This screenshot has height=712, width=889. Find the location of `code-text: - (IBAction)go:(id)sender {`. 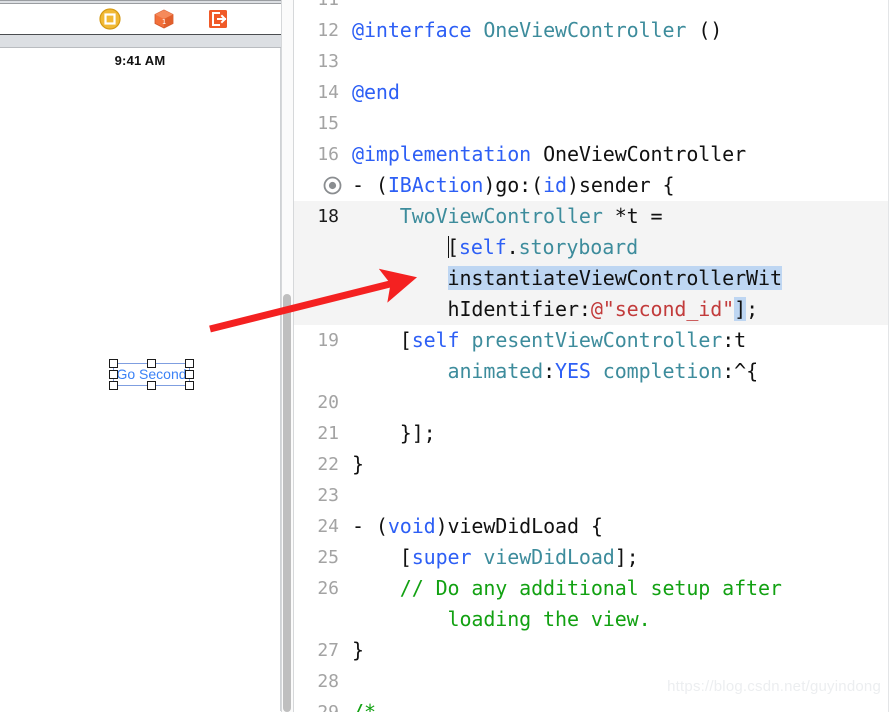

code-text: - (IBAction)go:(id)sender { is located at coordinates (620, 185).